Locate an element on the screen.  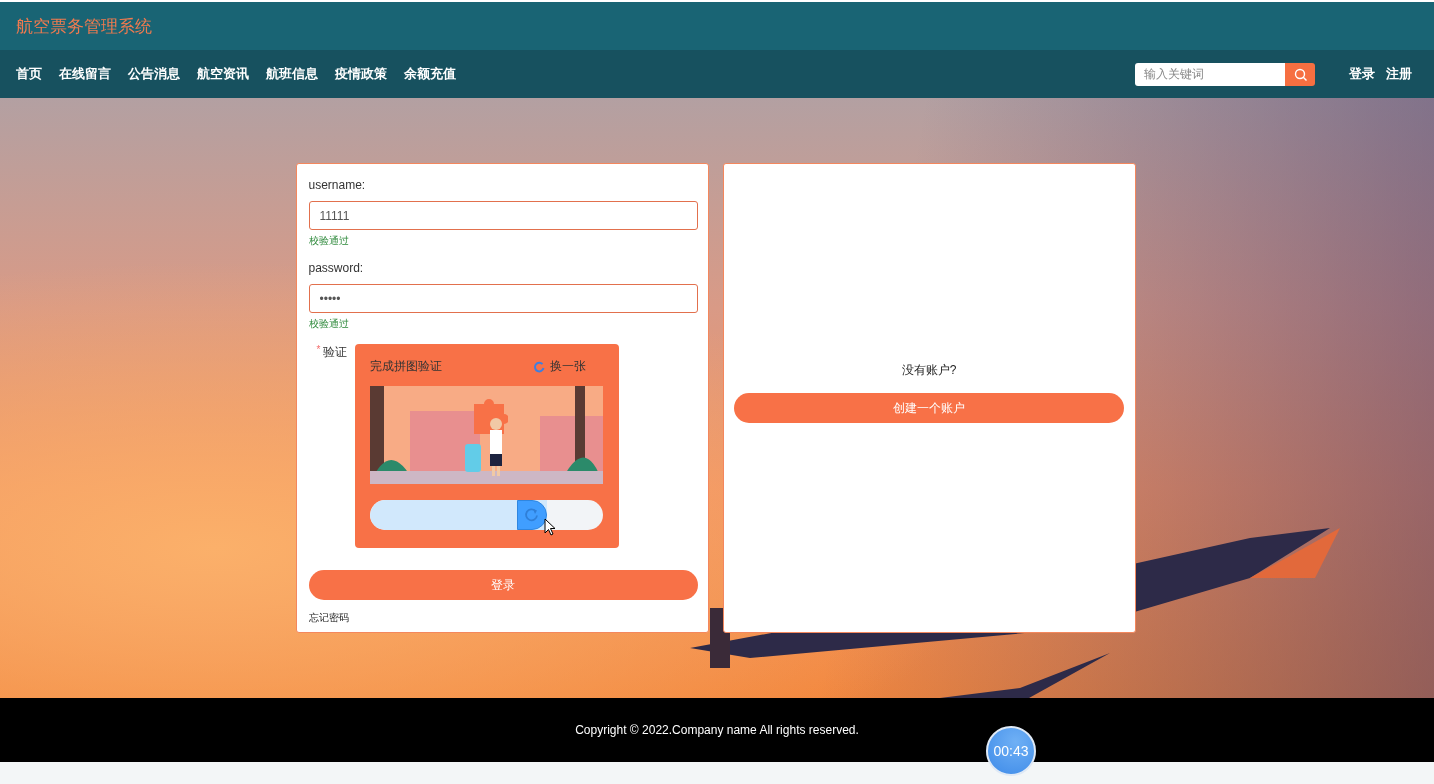
nav-link: 登录 is located at coordinates (1362, 74).